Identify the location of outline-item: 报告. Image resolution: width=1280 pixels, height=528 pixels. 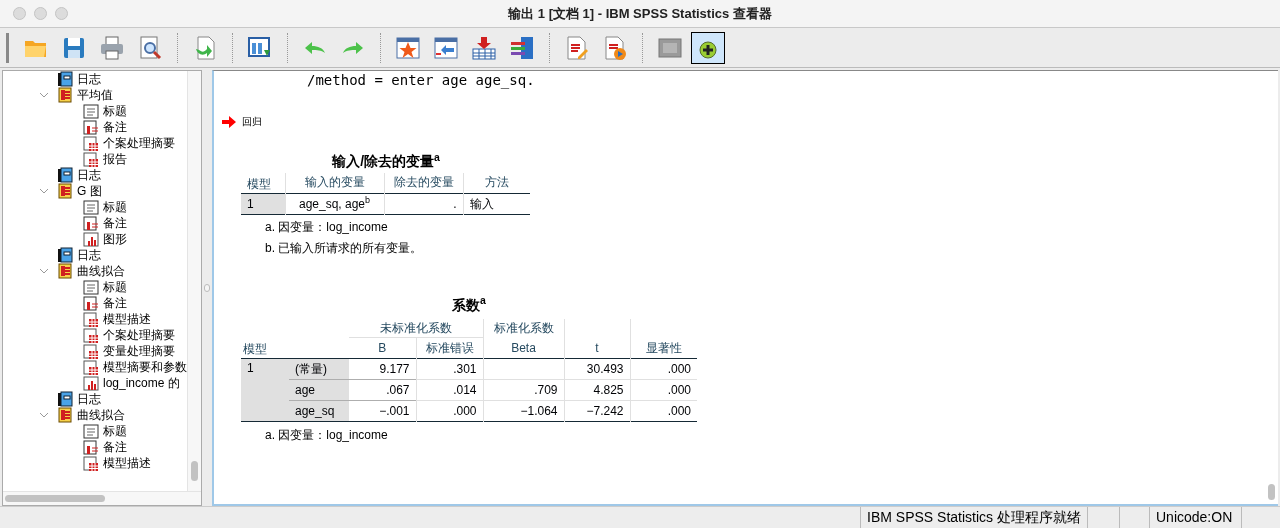
(115, 159).